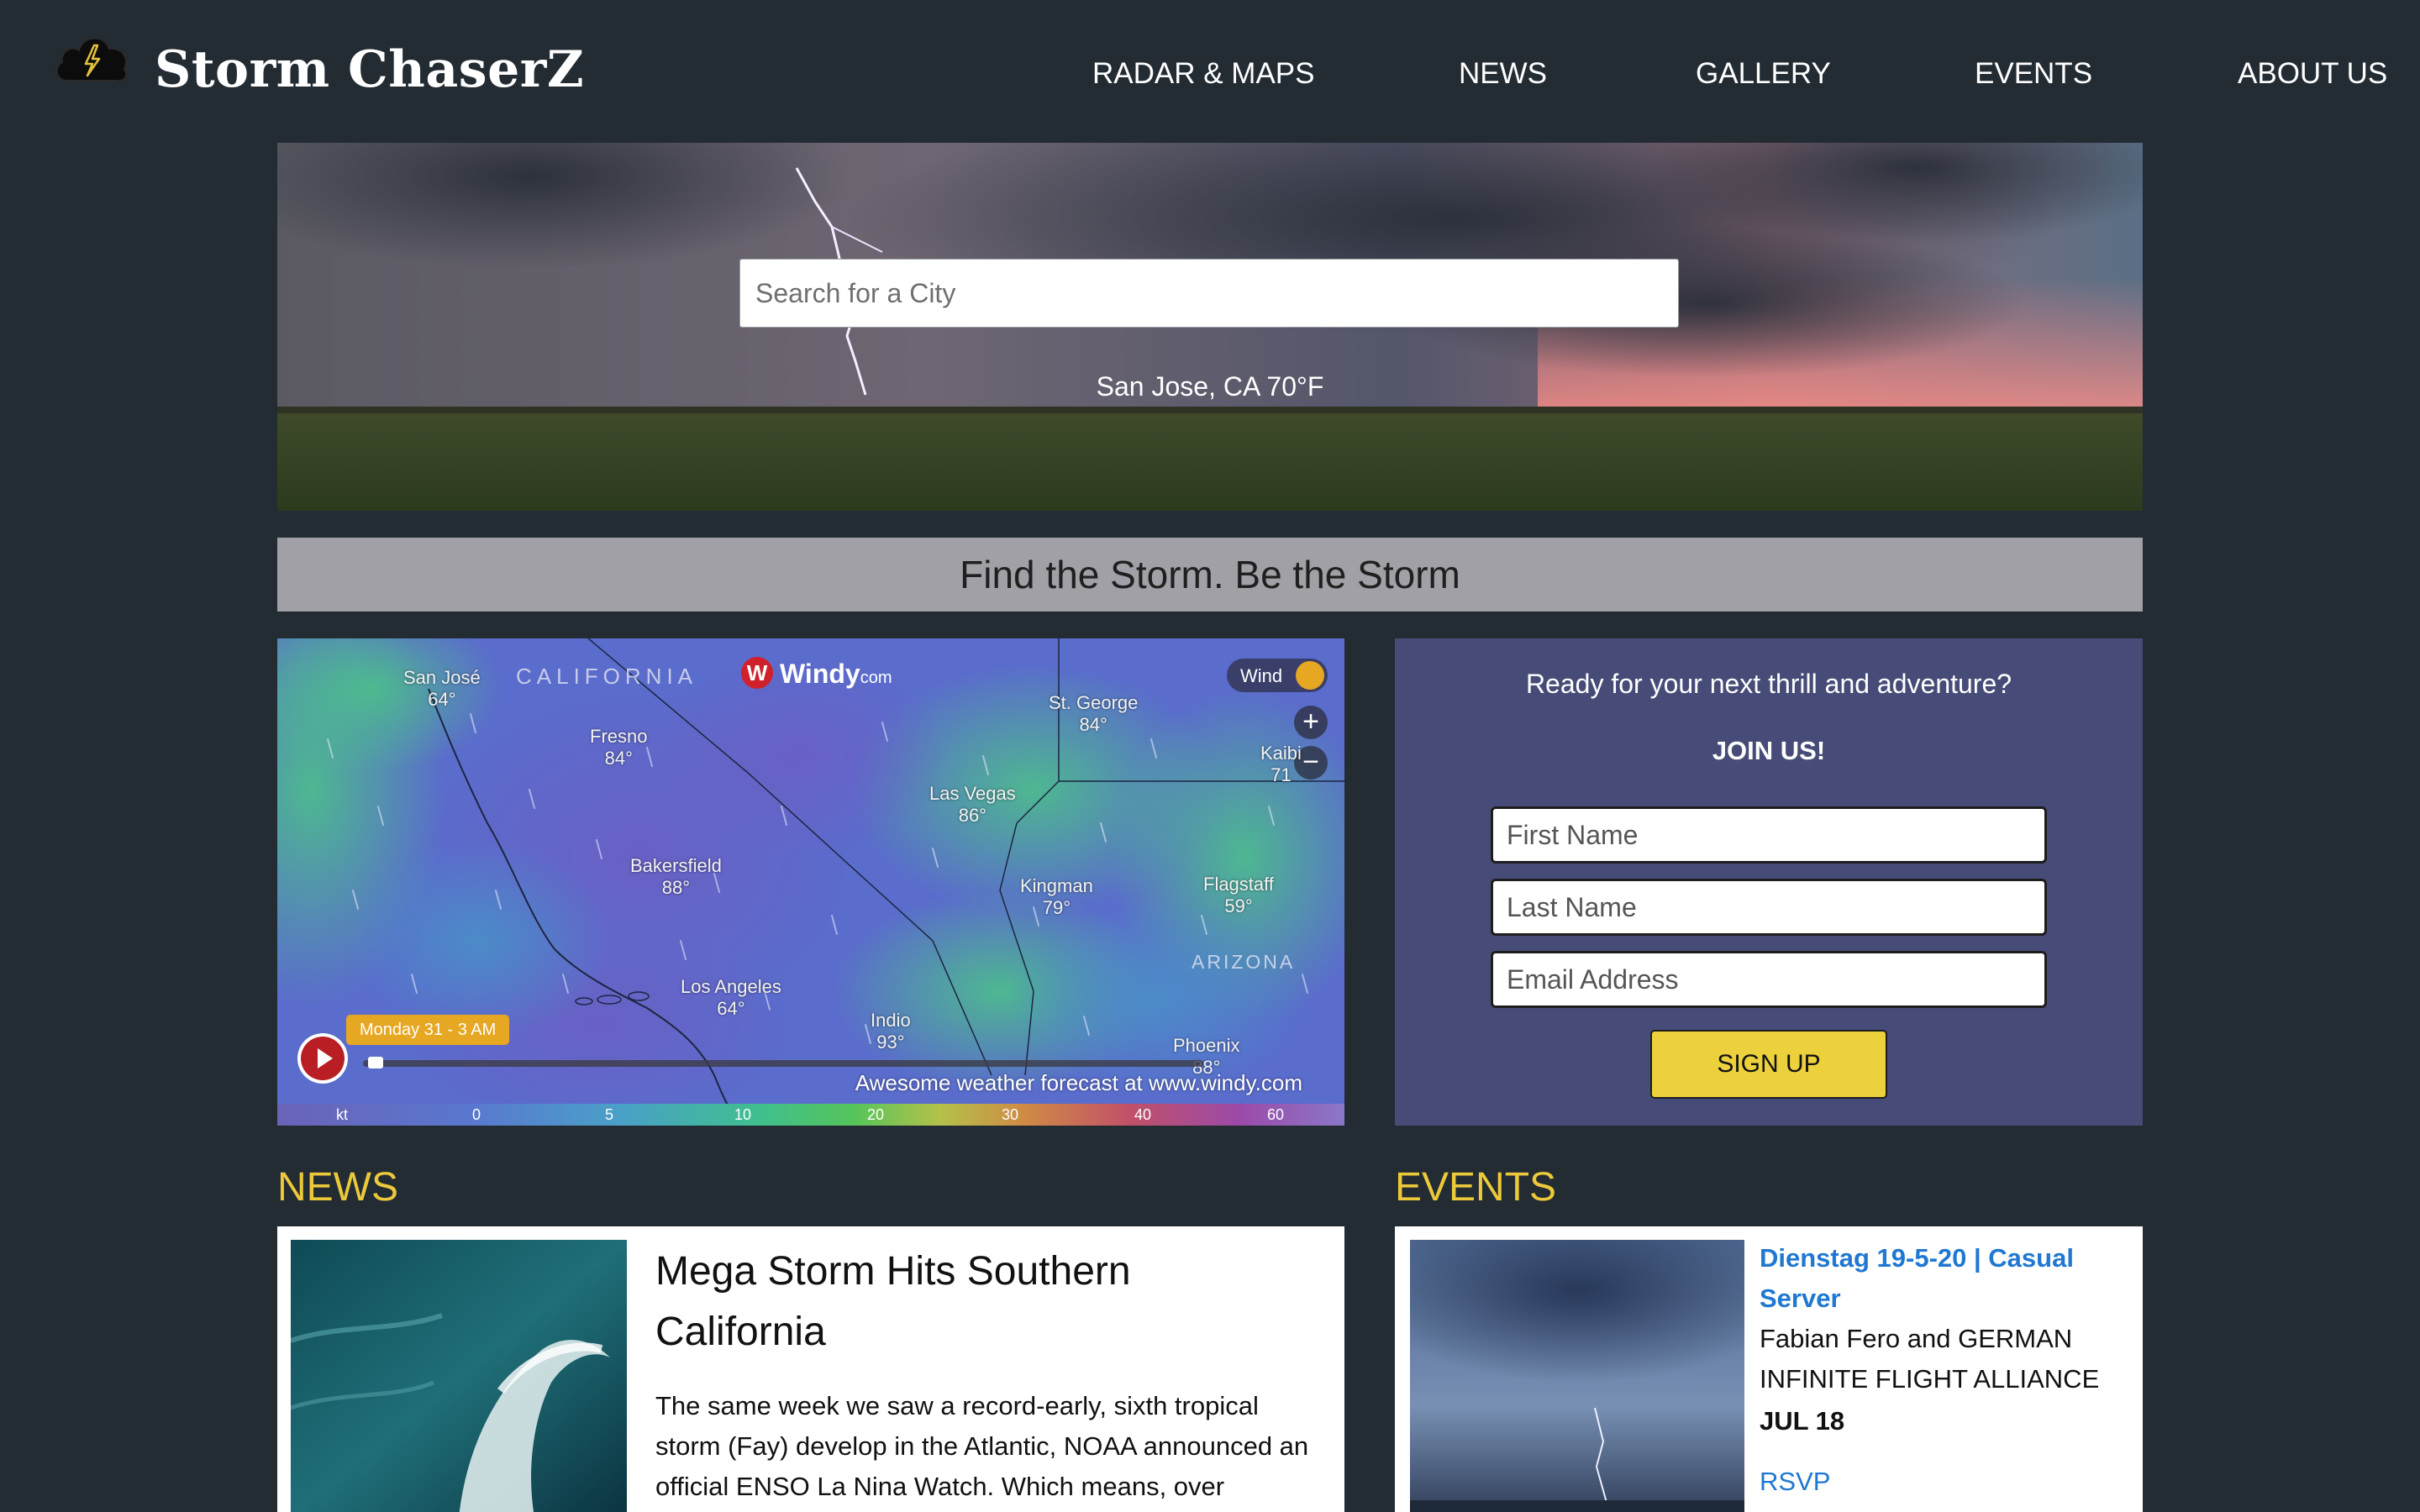 The width and height of the screenshot is (2420, 1512). What do you see at coordinates (1769, 979) in the screenshot?
I see `email-field` at bounding box center [1769, 979].